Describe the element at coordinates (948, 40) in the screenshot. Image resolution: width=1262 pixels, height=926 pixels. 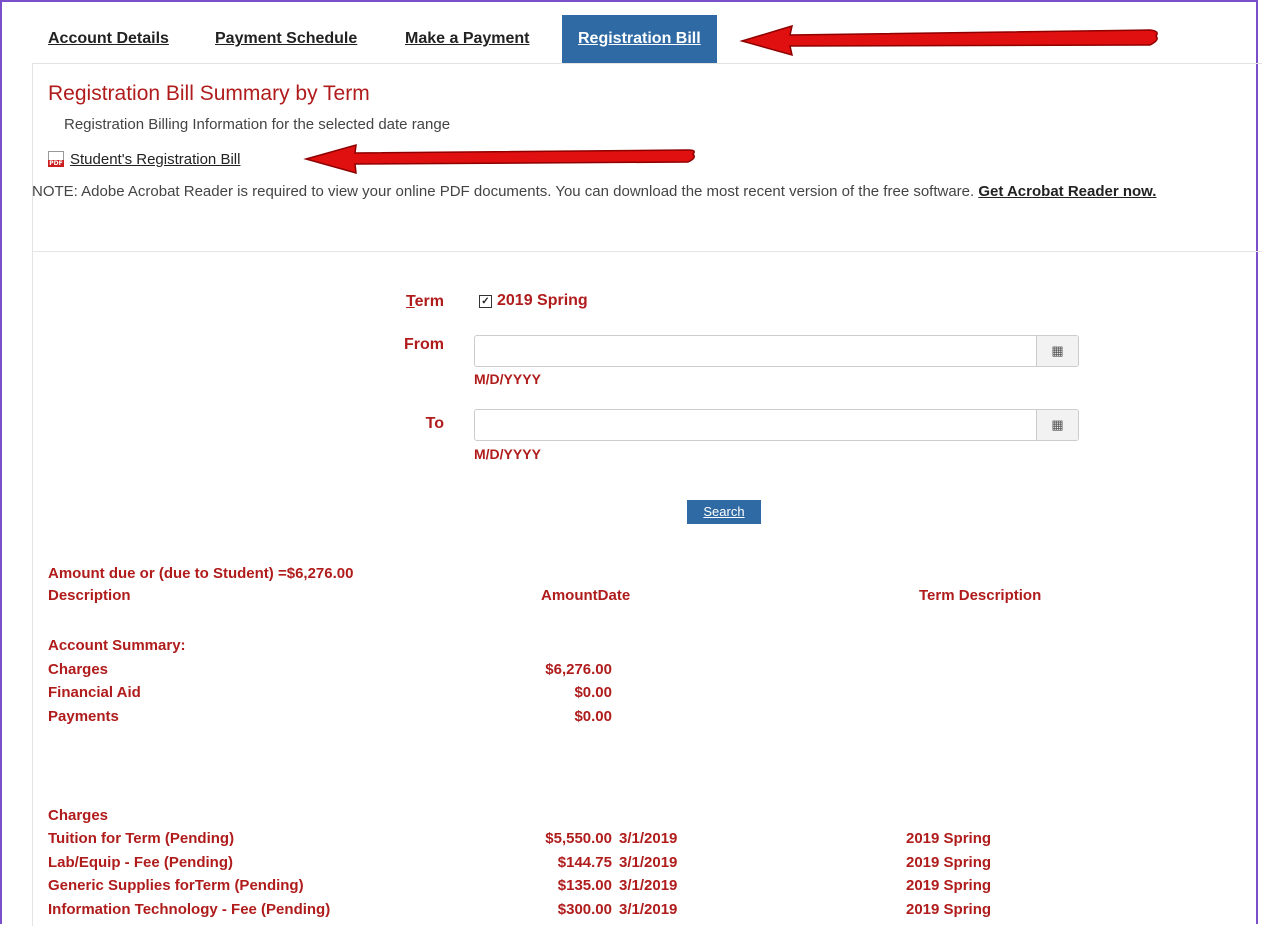
I see `arrow-to-registration-bill-tab` at that location.